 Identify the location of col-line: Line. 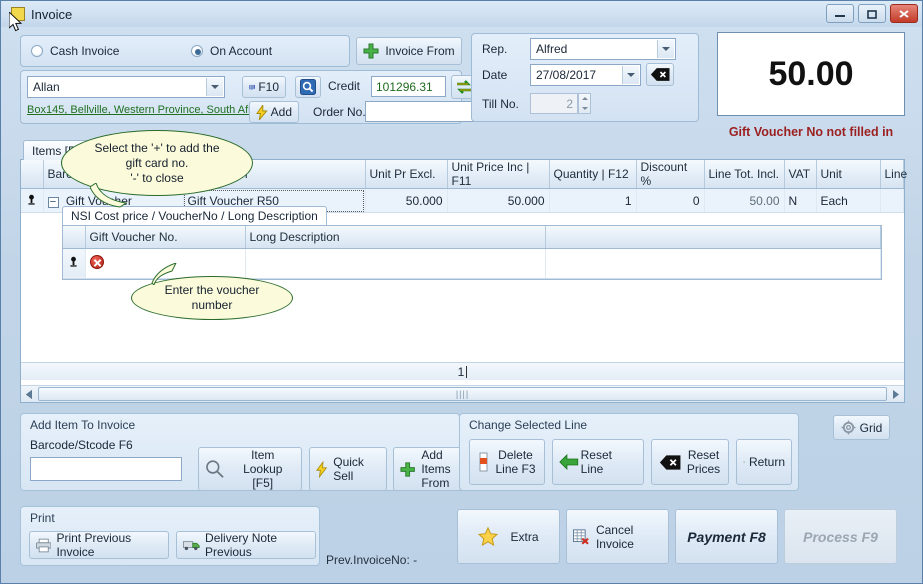
(893, 174).